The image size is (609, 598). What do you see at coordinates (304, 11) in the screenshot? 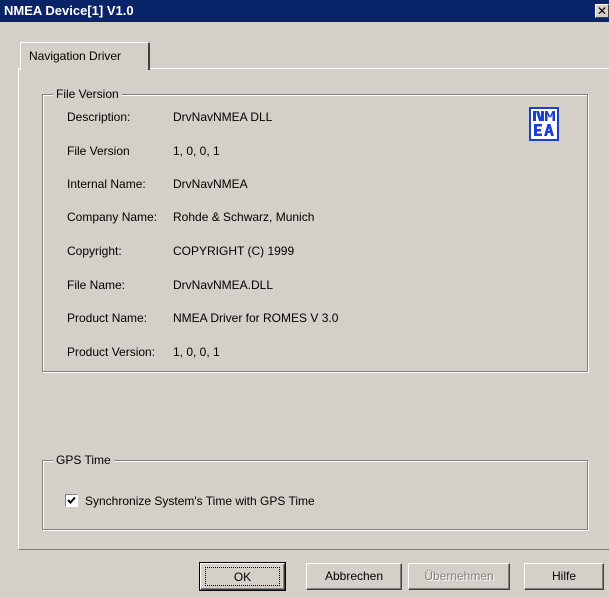
I see `title-bar: NMEA Device[1] V1.0 ✕` at bounding box center [304, 11].